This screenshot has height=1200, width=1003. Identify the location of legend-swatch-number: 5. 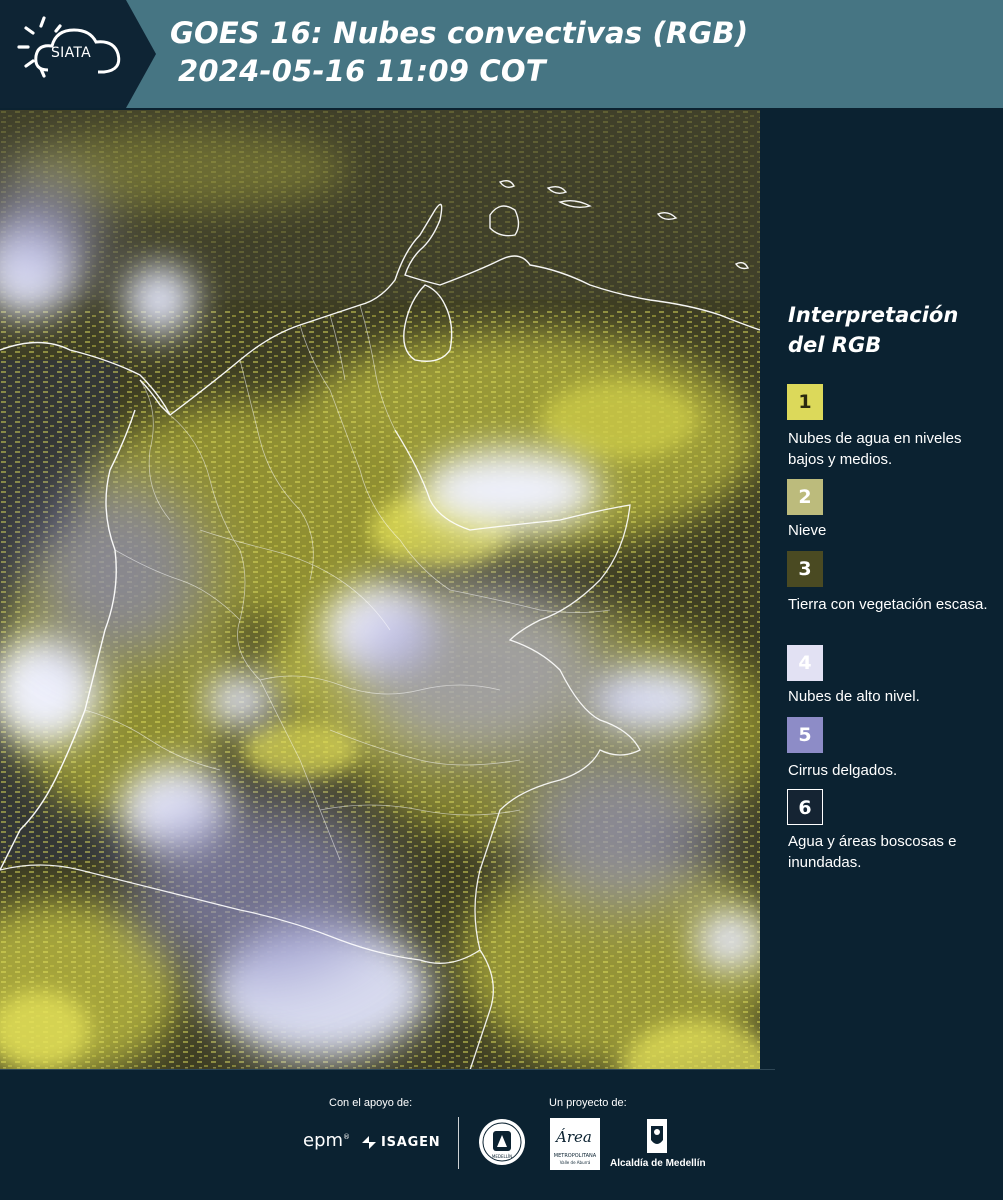
(805, 735).